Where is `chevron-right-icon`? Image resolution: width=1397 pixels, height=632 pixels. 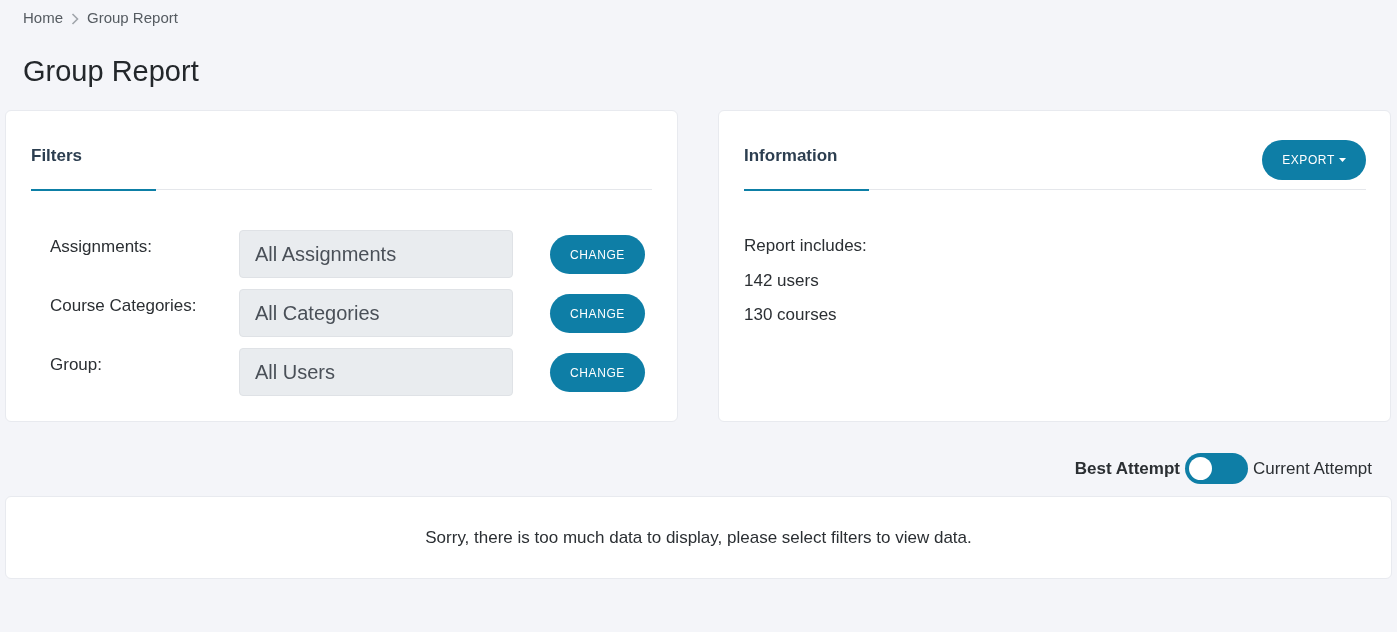 chevron-right-icon is located at coordinates (75, 18).